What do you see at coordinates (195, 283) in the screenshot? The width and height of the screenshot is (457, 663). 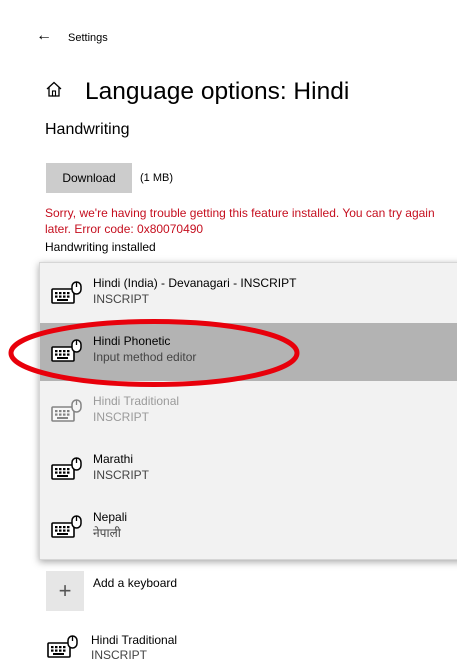 I see `keyboard-option-name: Hindi (India) - Devanagari - INSCRIPT` at bounding box center [195, 283].